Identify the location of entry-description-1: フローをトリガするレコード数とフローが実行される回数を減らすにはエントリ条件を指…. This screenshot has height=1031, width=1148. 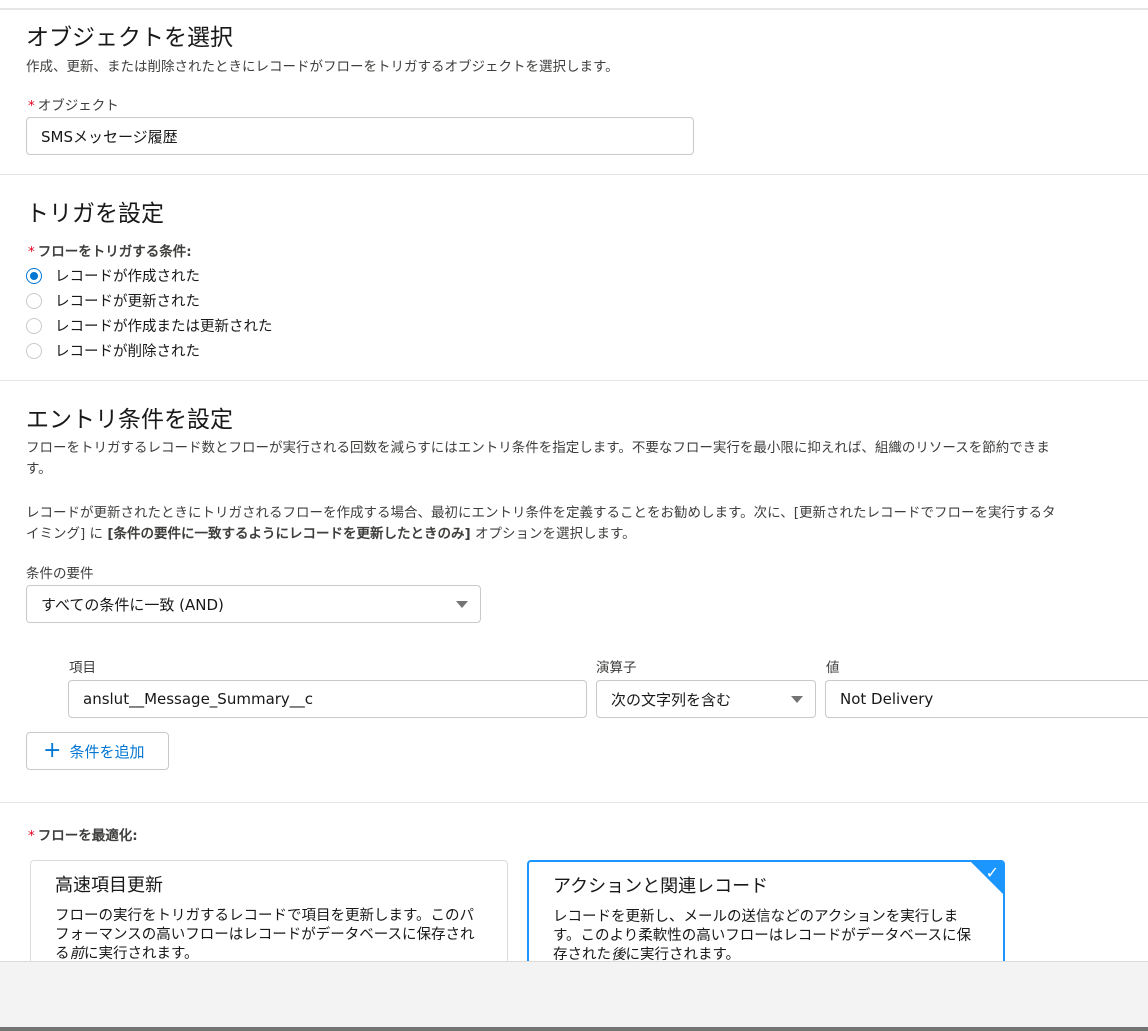
(538, 458).